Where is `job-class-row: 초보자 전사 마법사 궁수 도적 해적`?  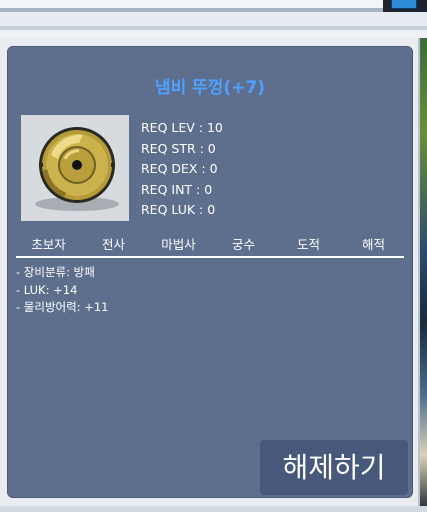 job-class-row: 초보자 전사 마법사 궁수 도적 해적 is located at coordinates (211, 243).